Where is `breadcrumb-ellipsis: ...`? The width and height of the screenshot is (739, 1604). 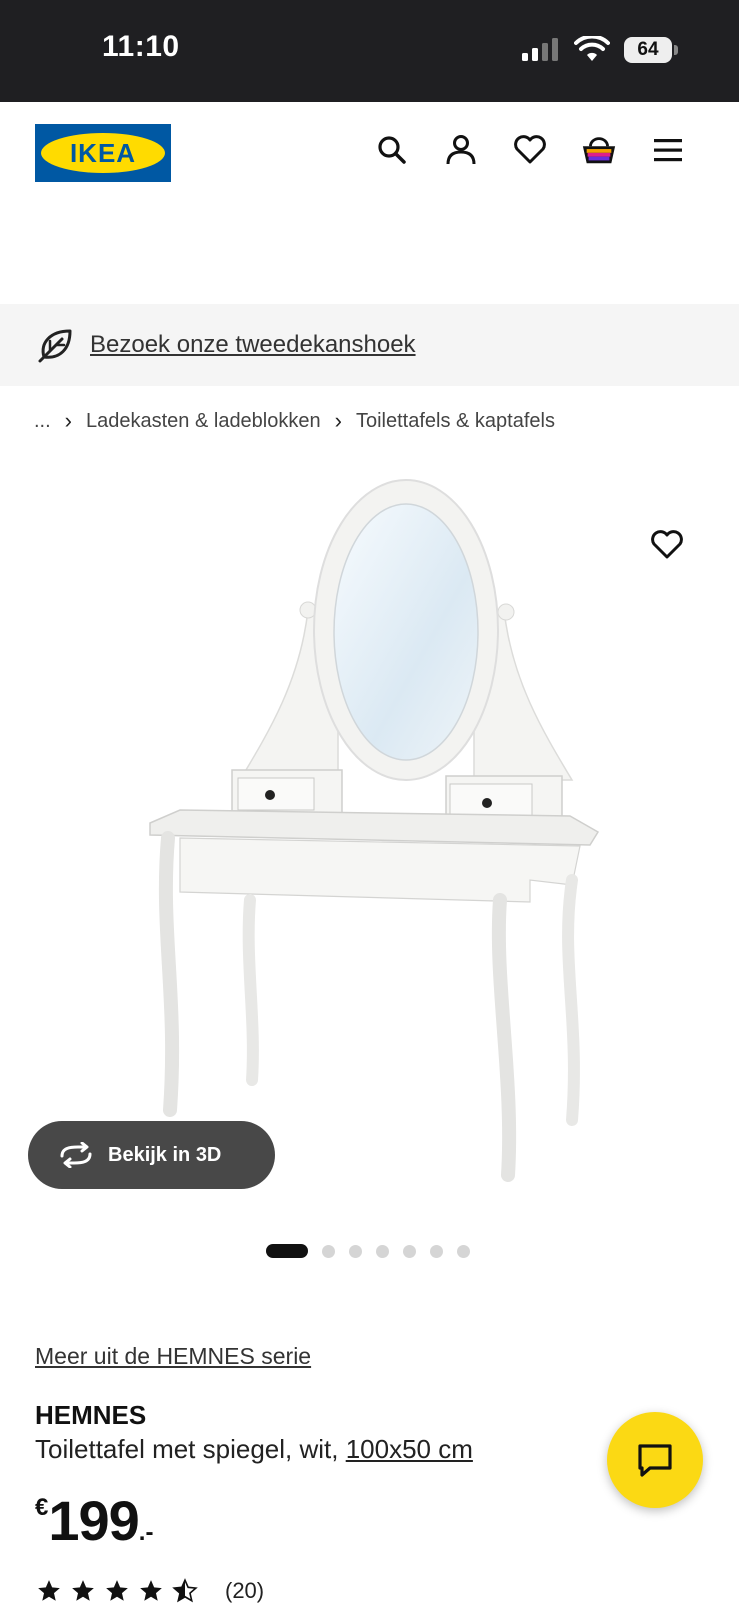 breadcrumb-ellipsis: ... is located at coordinates (42, 421).